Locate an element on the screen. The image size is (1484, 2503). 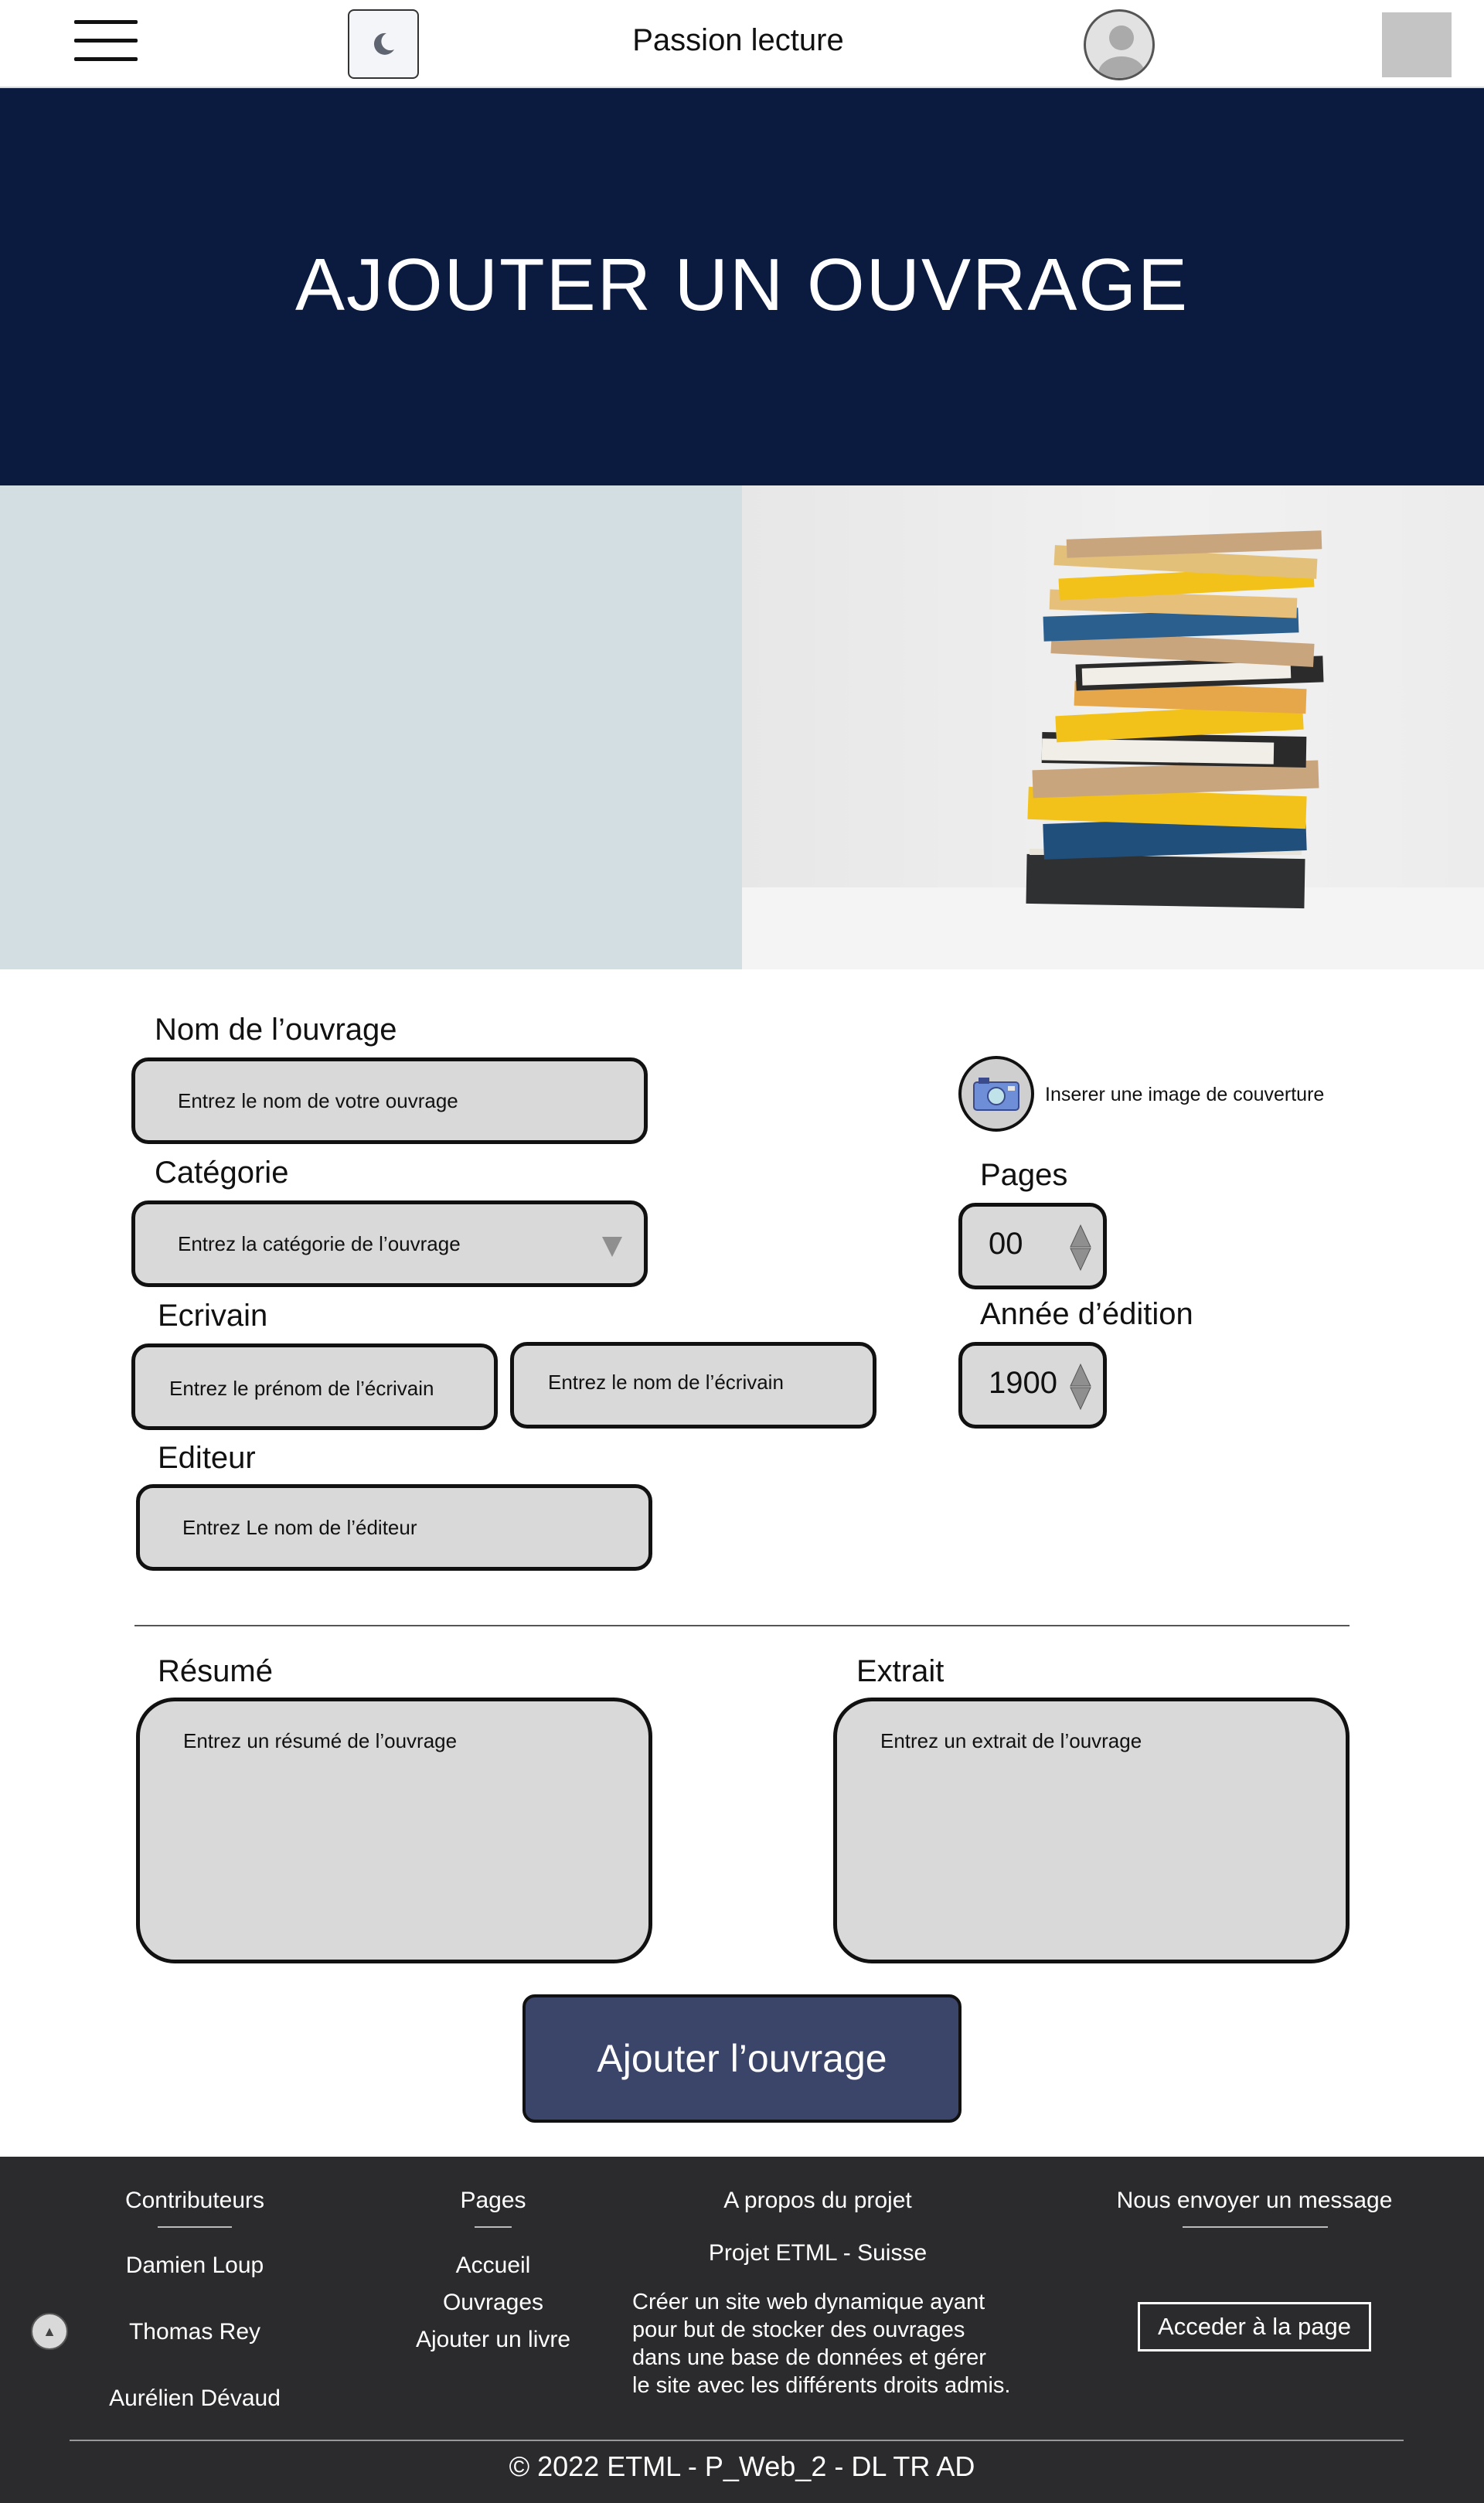
about-line: pour but de stocker des ouvrages is located at coordinates (798, 2329).